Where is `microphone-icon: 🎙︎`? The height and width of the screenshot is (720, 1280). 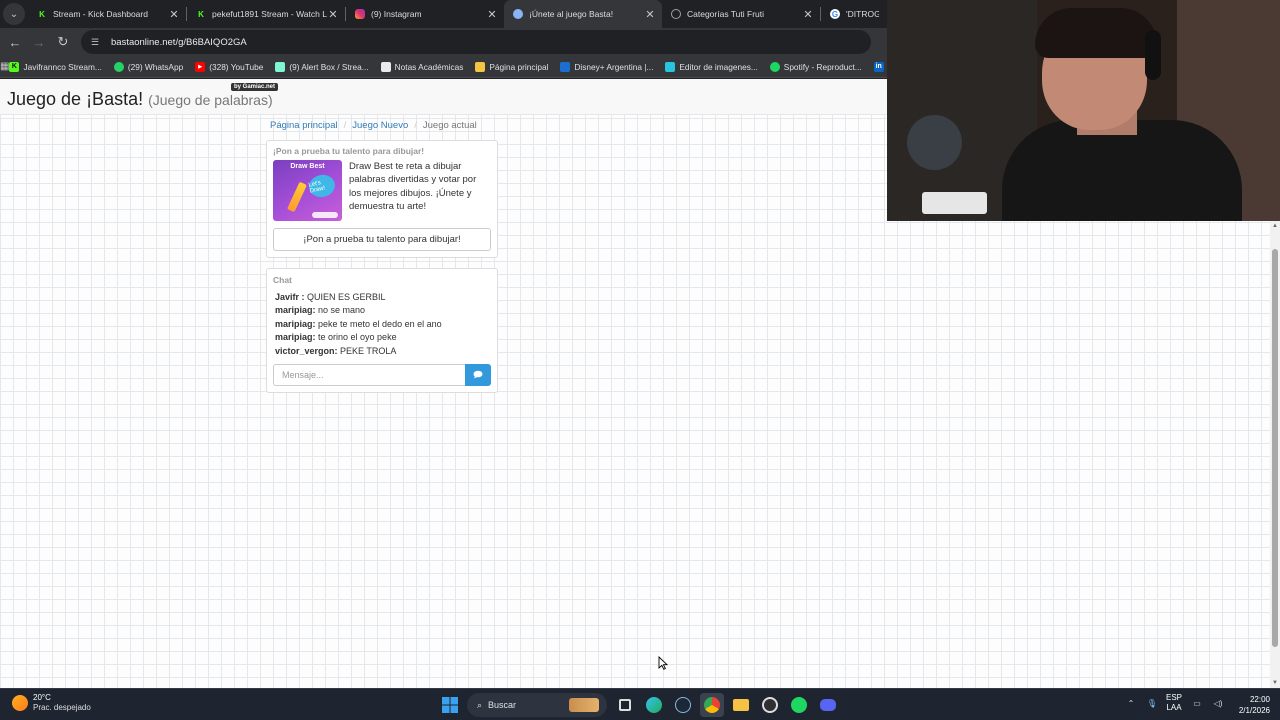
microphone-icon: 🎙︎ is located at coordinates (1152, 703).